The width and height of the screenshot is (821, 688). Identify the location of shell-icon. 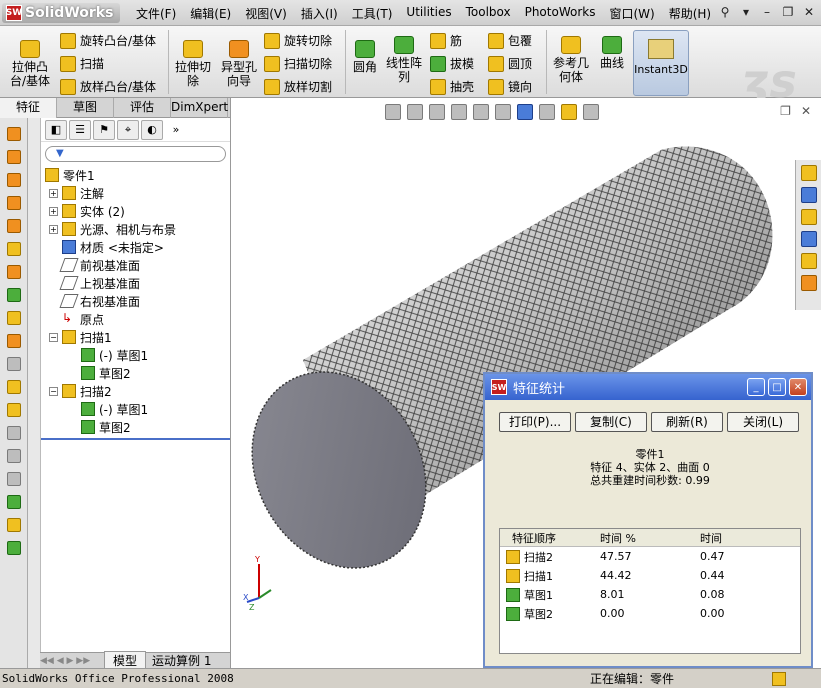
(14, 318).